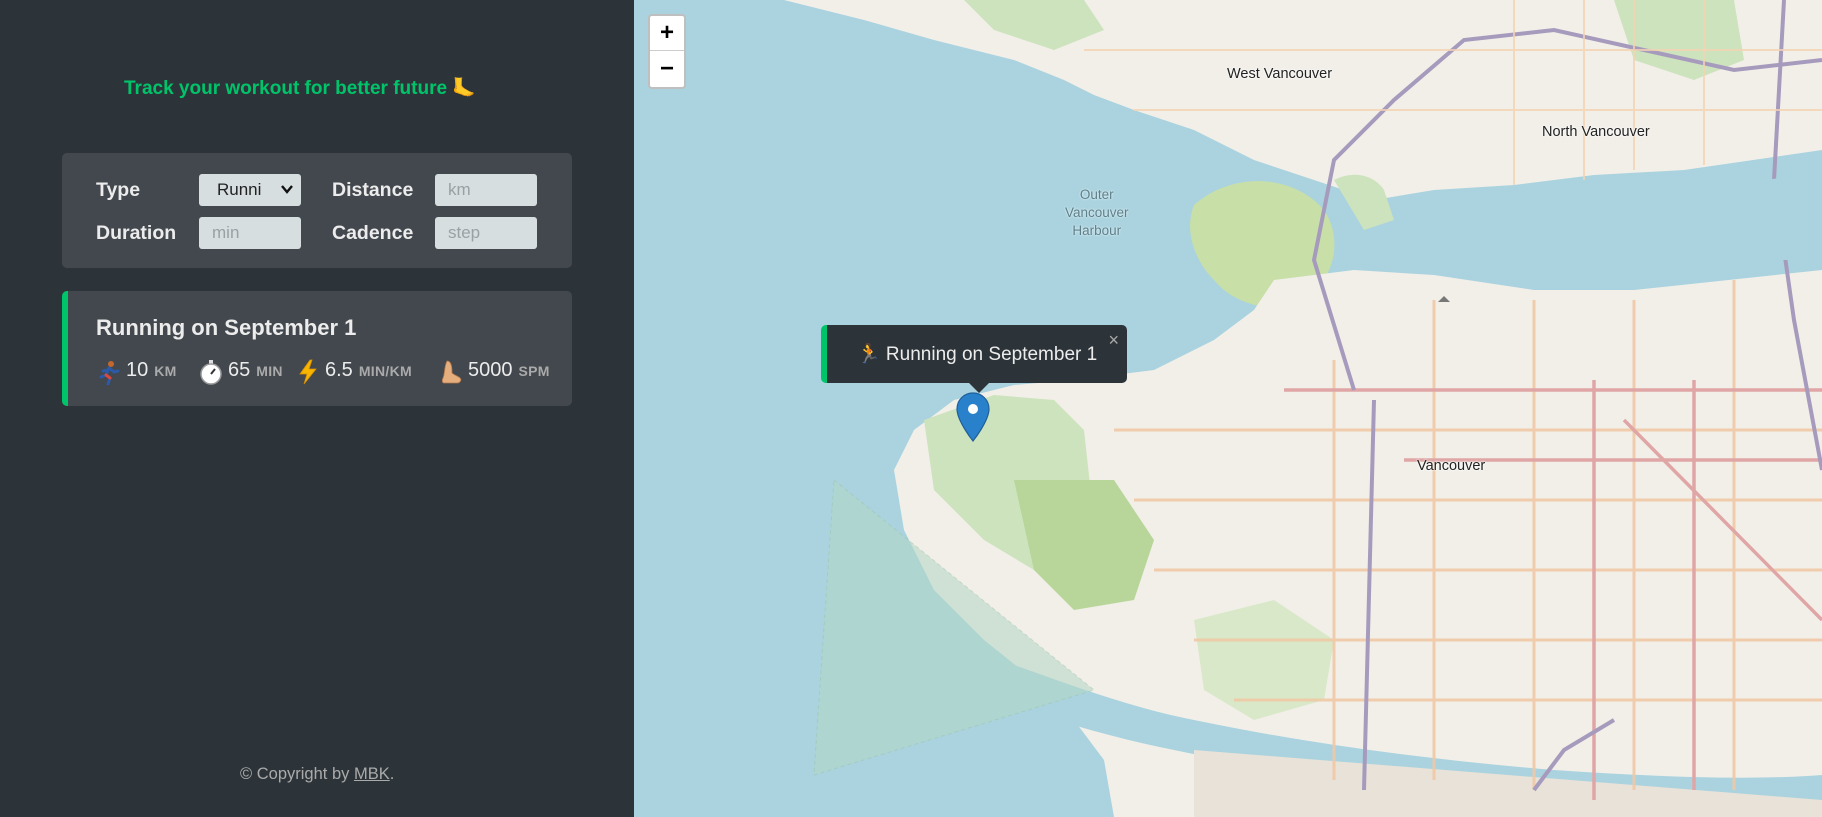 The image size is (1822, 817). What do you see at coordinates (250, 233) in the screenshot?
I see `duration-input: min` at bounding box center [250, 233].